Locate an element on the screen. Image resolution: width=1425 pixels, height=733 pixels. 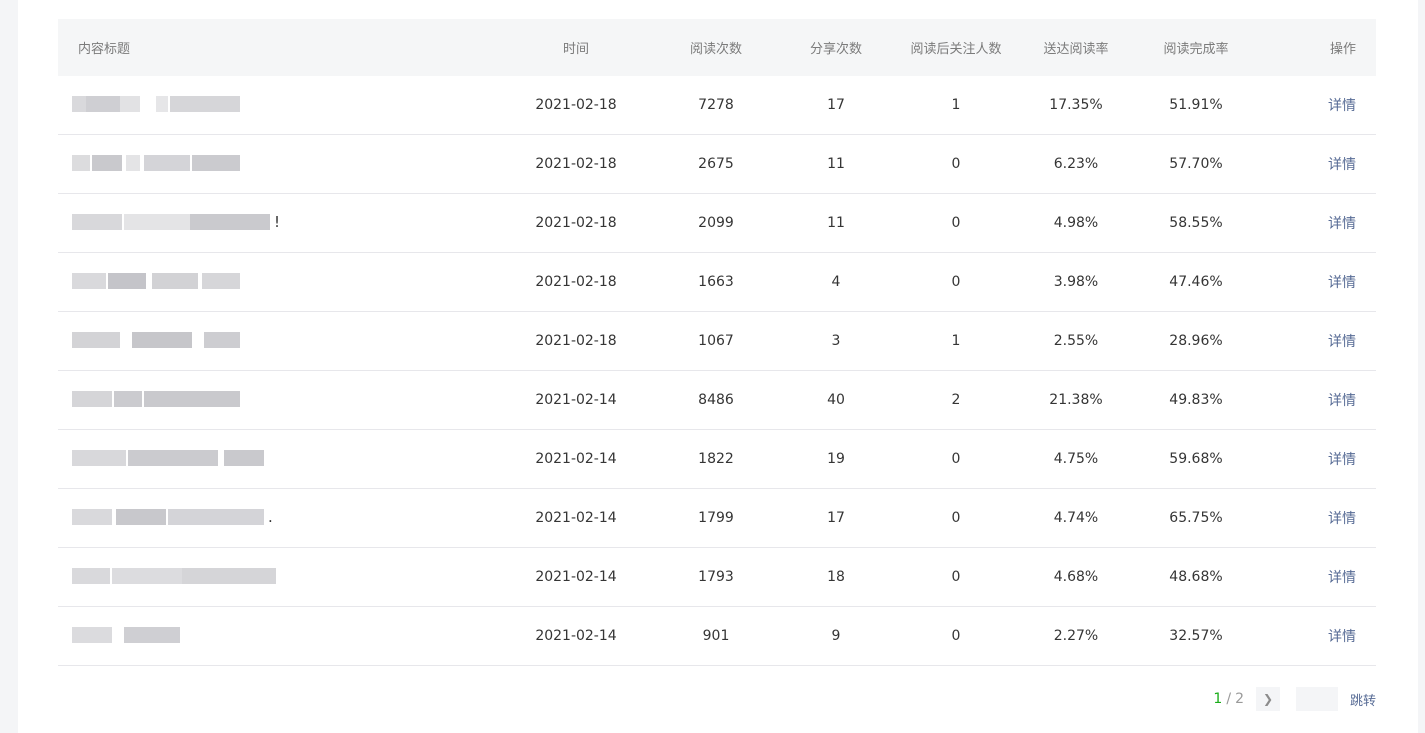
row-title: ! is located at coordinates (277, 223).